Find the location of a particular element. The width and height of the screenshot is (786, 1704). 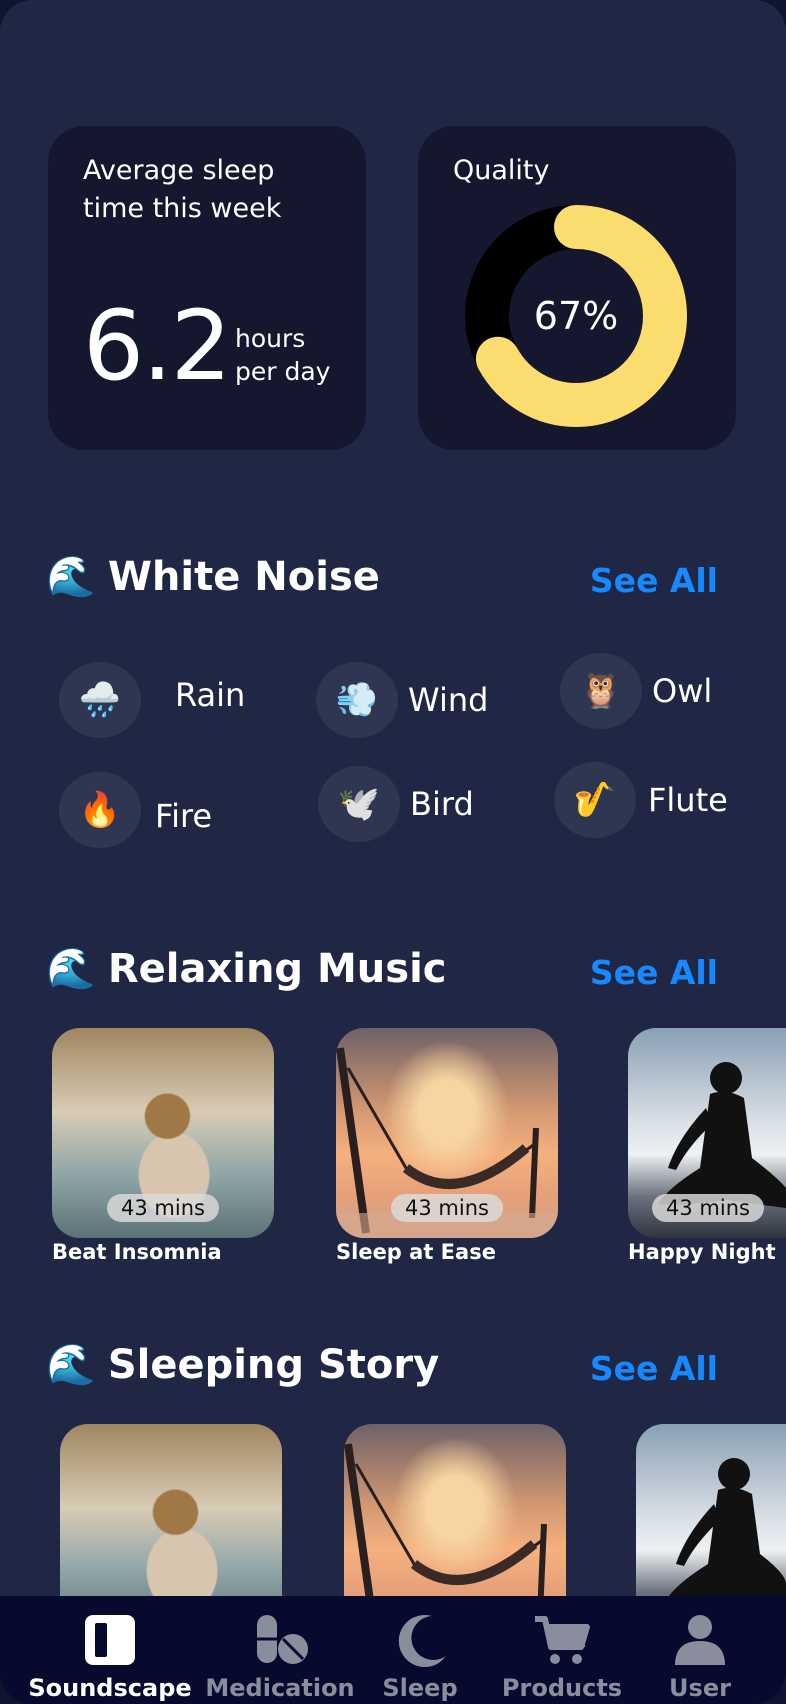

saxophone-icon: 🎷 is located at coordinates (595, 800).